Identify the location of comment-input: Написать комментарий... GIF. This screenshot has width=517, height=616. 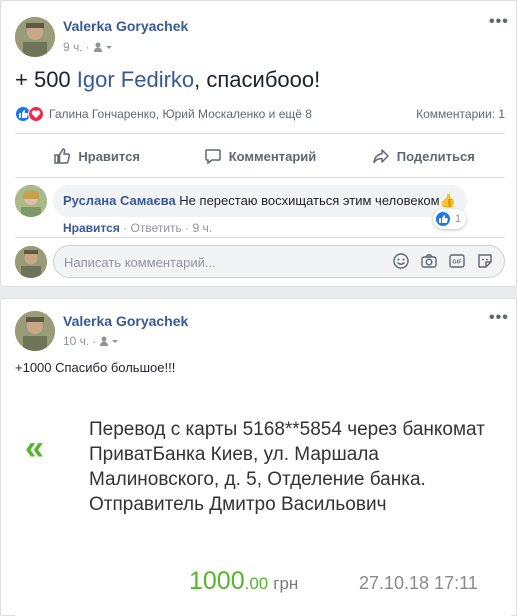
(279, 261).